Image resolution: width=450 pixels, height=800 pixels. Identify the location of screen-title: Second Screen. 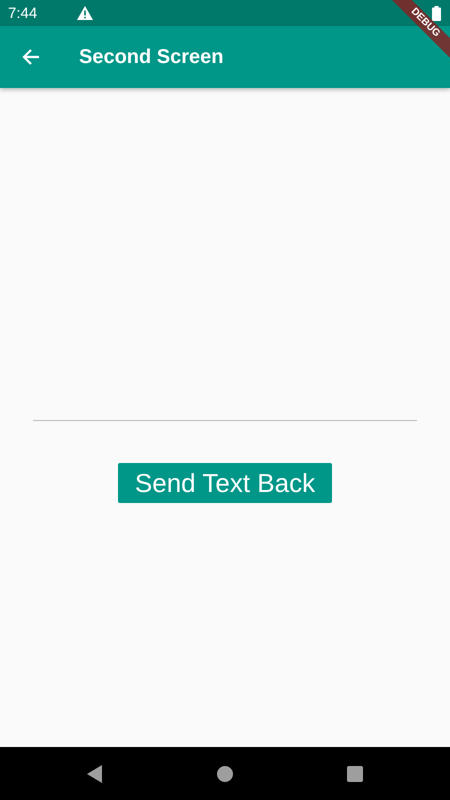
(151, 57).